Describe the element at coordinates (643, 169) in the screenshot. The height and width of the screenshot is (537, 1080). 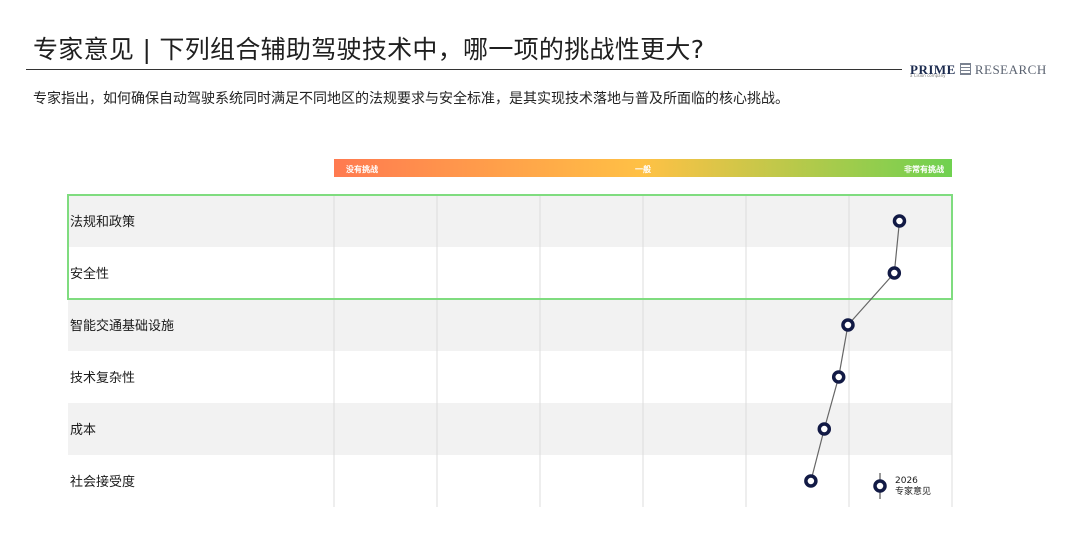
I see `scale-label: 一般` at that location.